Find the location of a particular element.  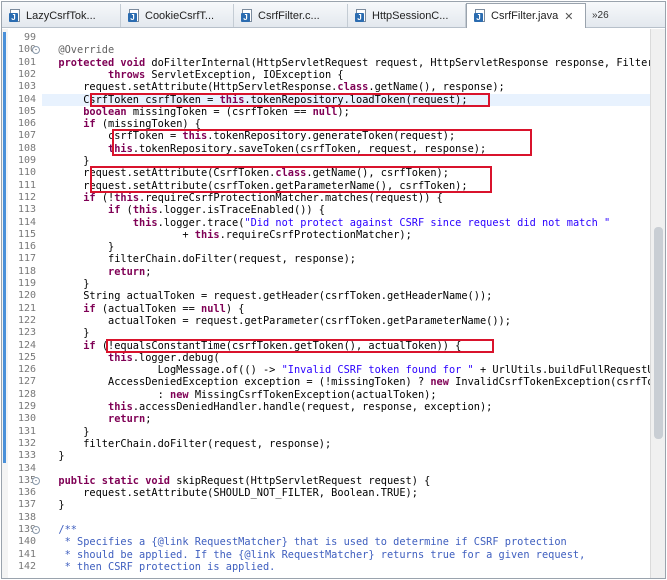

line-number: 129 is located at coordinates (26, 406).